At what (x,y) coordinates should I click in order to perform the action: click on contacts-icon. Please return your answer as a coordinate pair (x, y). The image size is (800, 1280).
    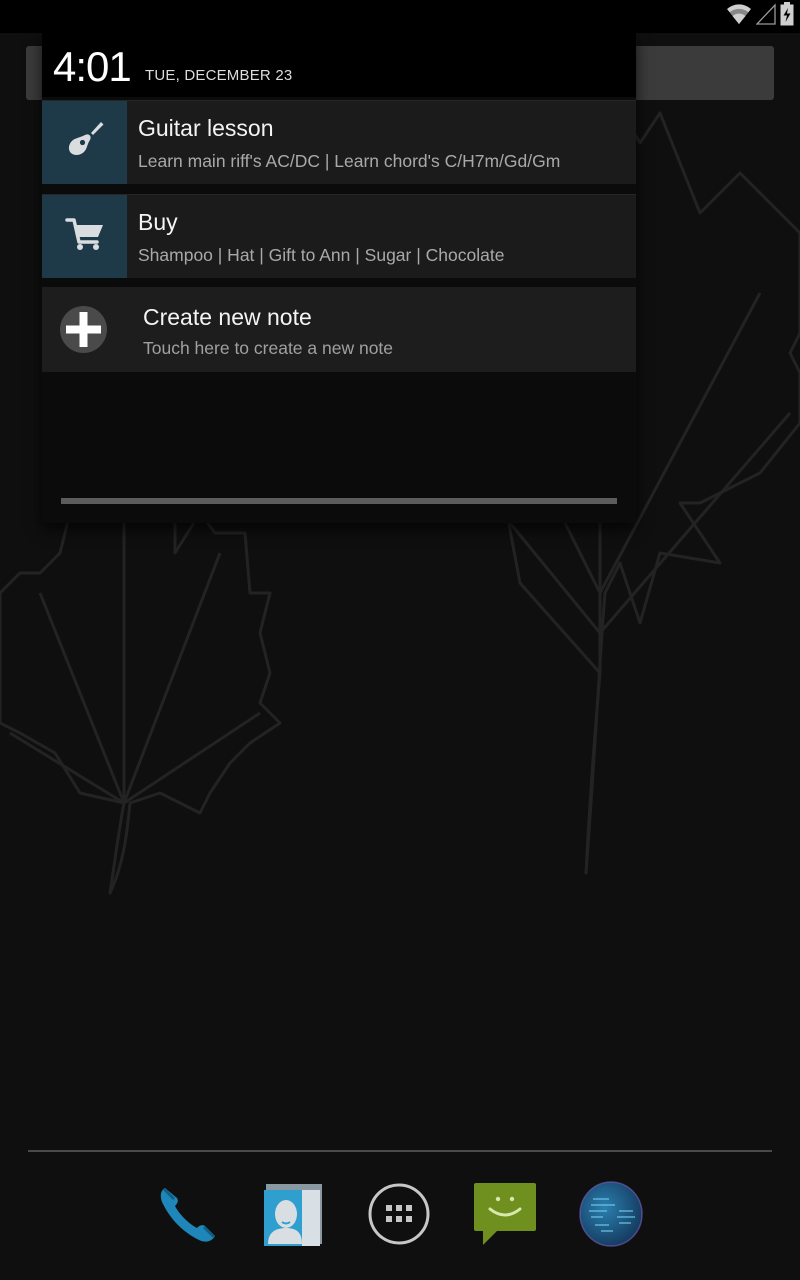
    Looking at the image, I should click on (293, 1216).